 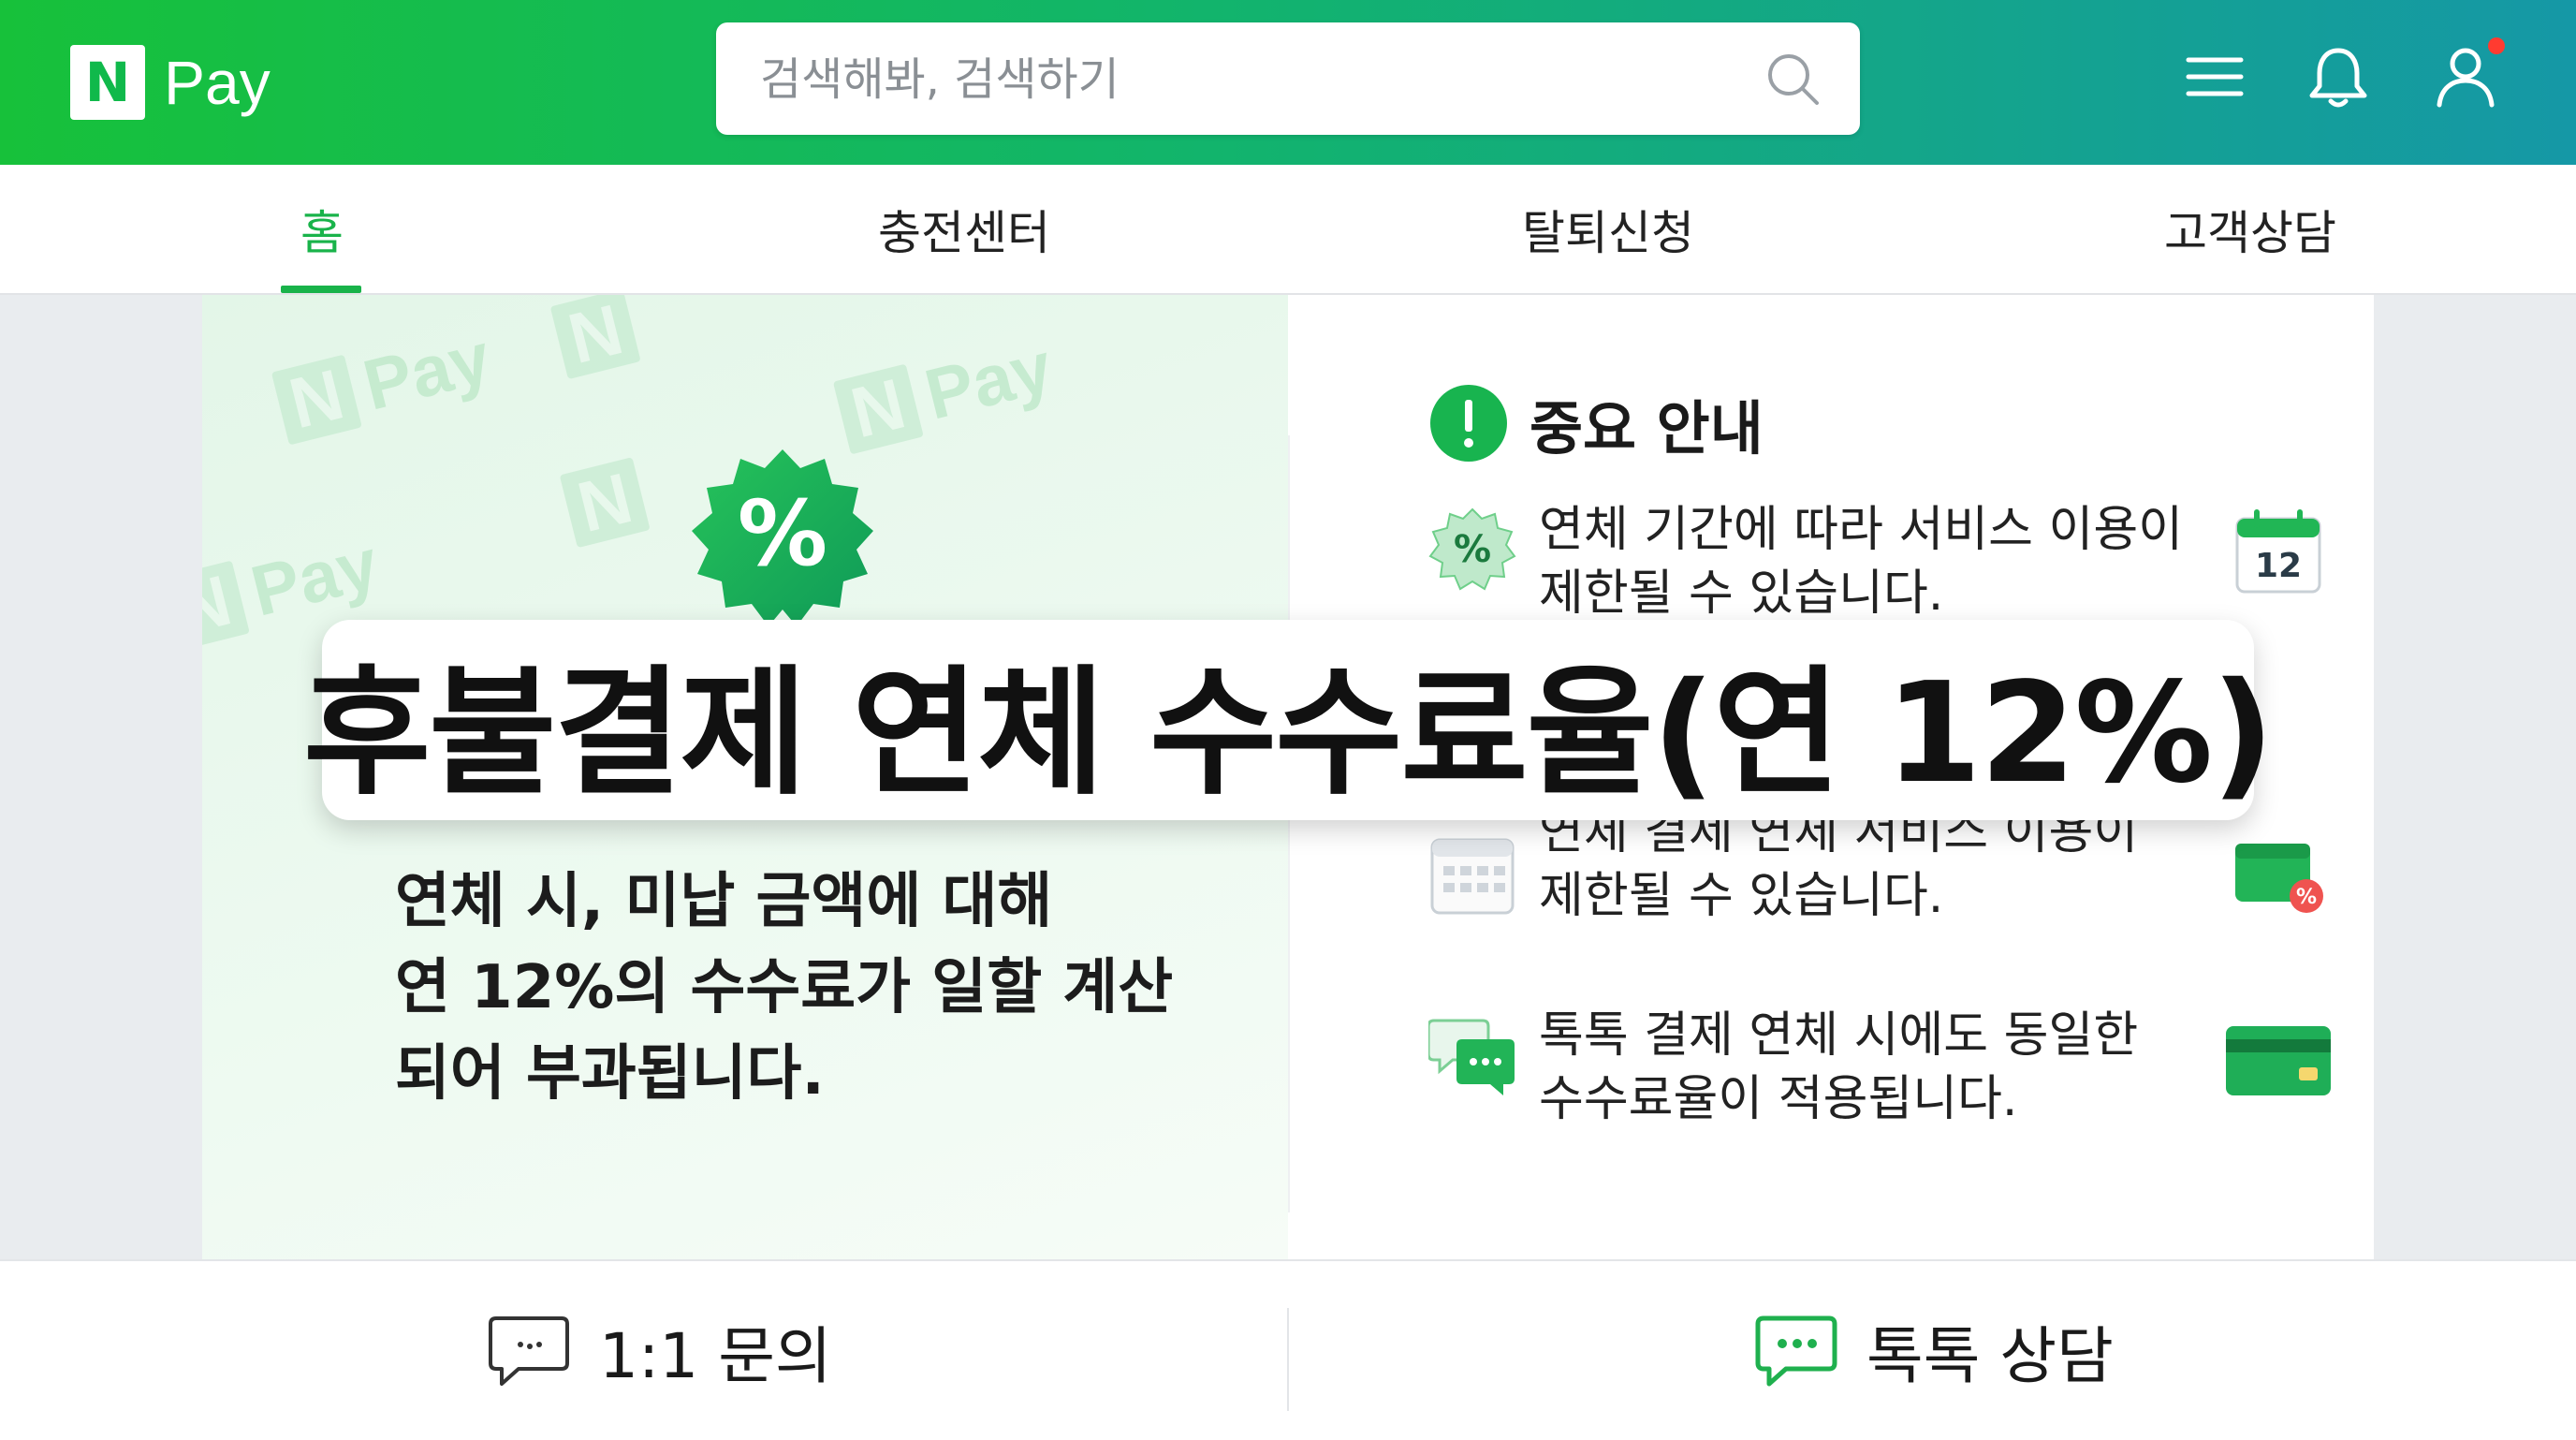 I want to click on tab-withdrawal: 탈퇴신청, so click(x=1608, y=229).